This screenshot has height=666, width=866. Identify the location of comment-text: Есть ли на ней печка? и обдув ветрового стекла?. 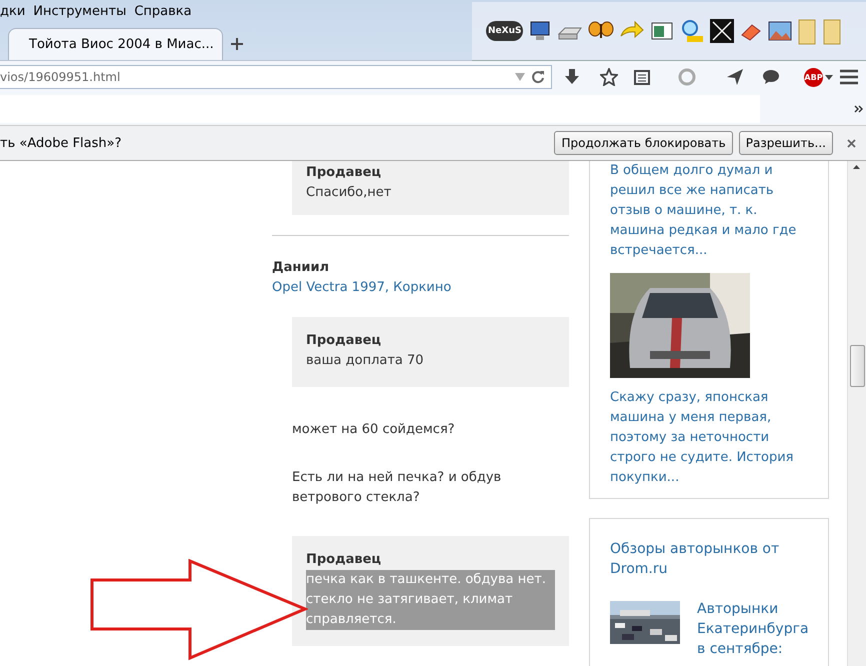
(397, 488).